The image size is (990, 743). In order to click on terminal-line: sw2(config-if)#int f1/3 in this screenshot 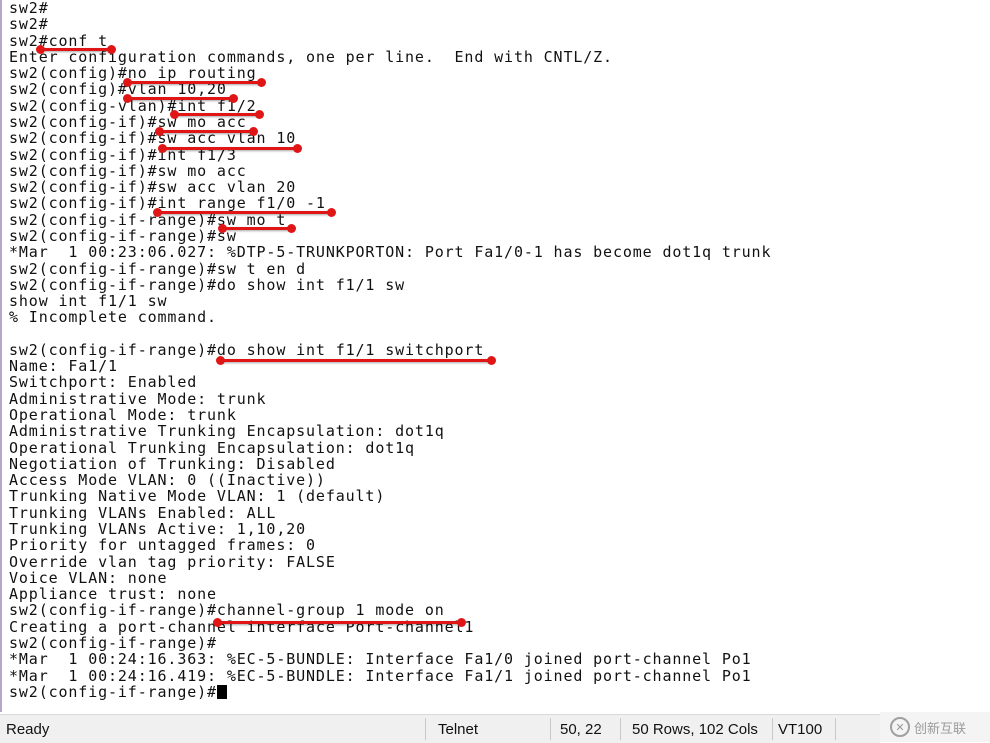, I will do `click(123, 154)`.